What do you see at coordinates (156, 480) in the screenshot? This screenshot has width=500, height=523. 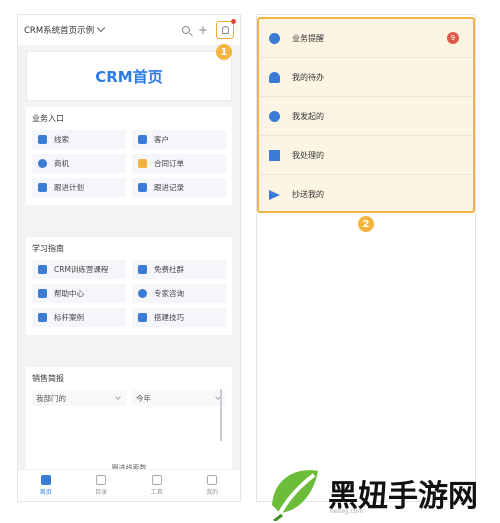 I see `tools-icon` at bounding box center [156, 480].